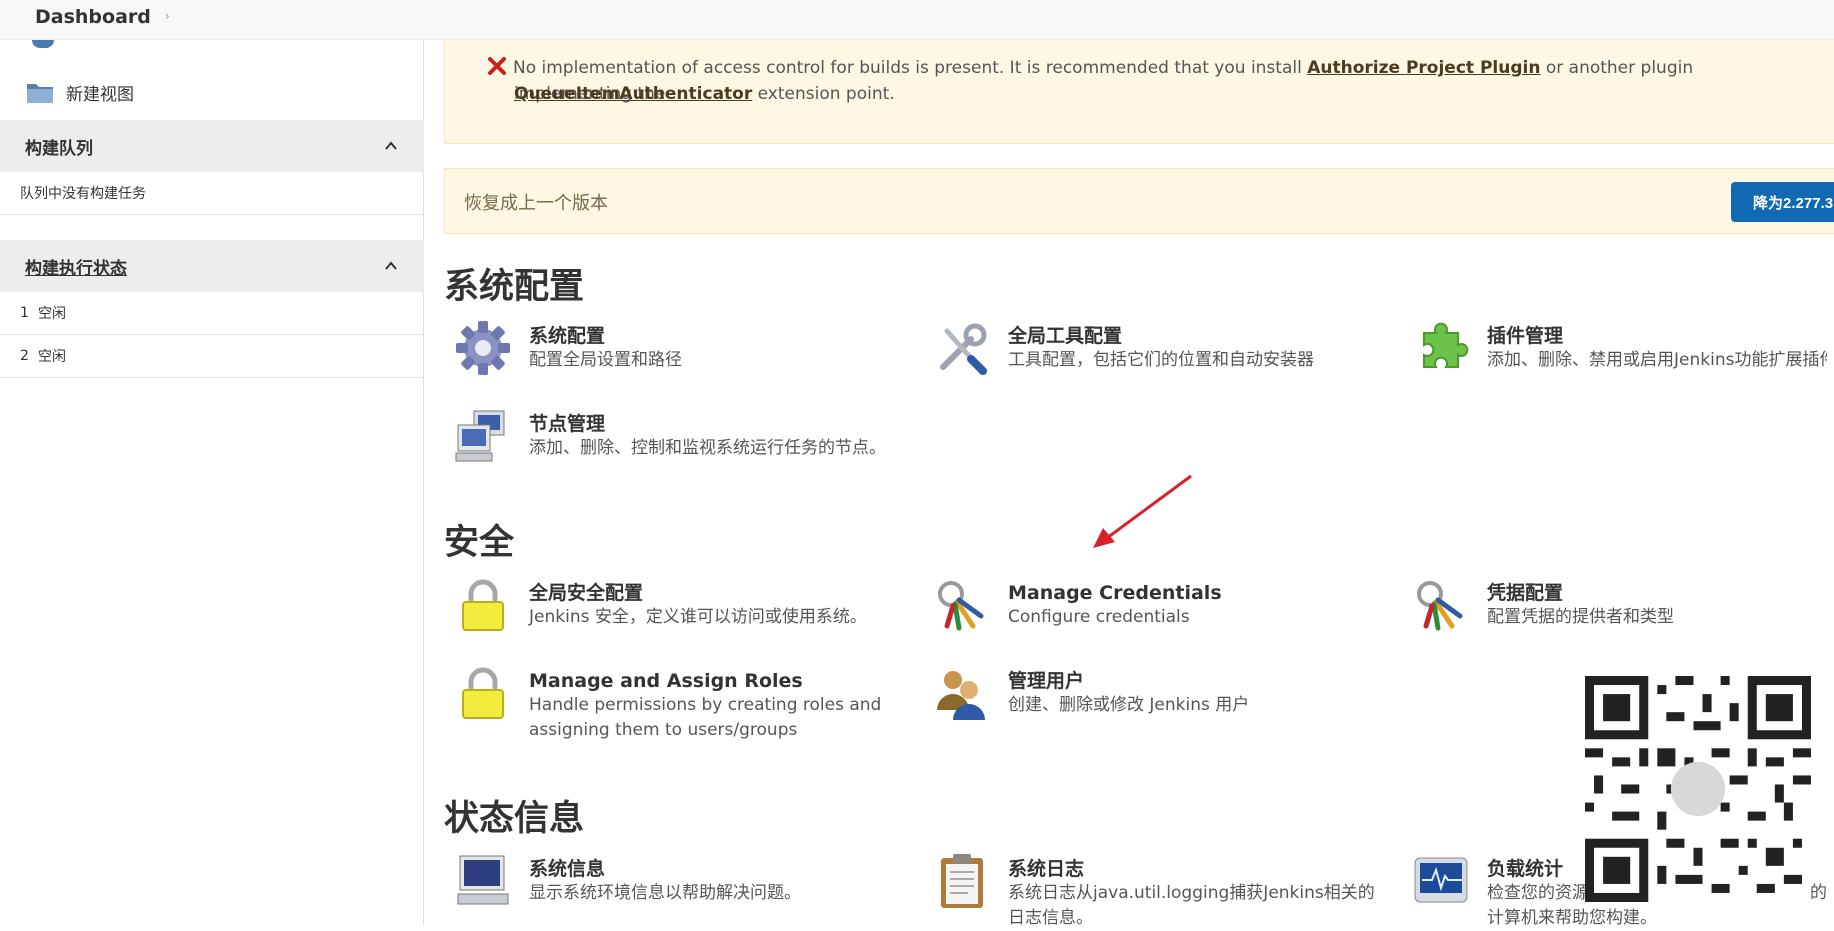 This screenshot has height=931, width=1834. Describe the element at coordinates (1046, 681) in the screenshot. I see `item-name: 管理用户` at that location.